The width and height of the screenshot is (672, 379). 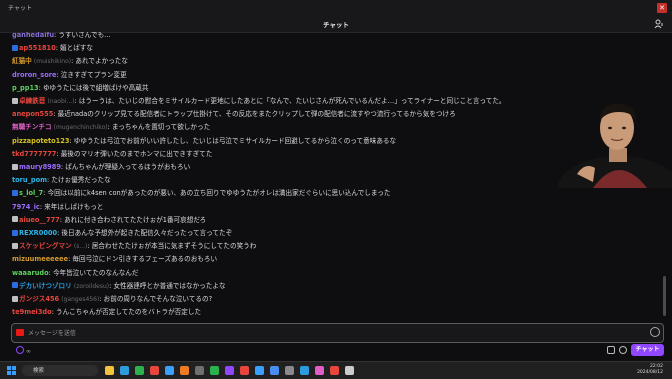 I want to click on points-icon, so click(x=20, y=350).